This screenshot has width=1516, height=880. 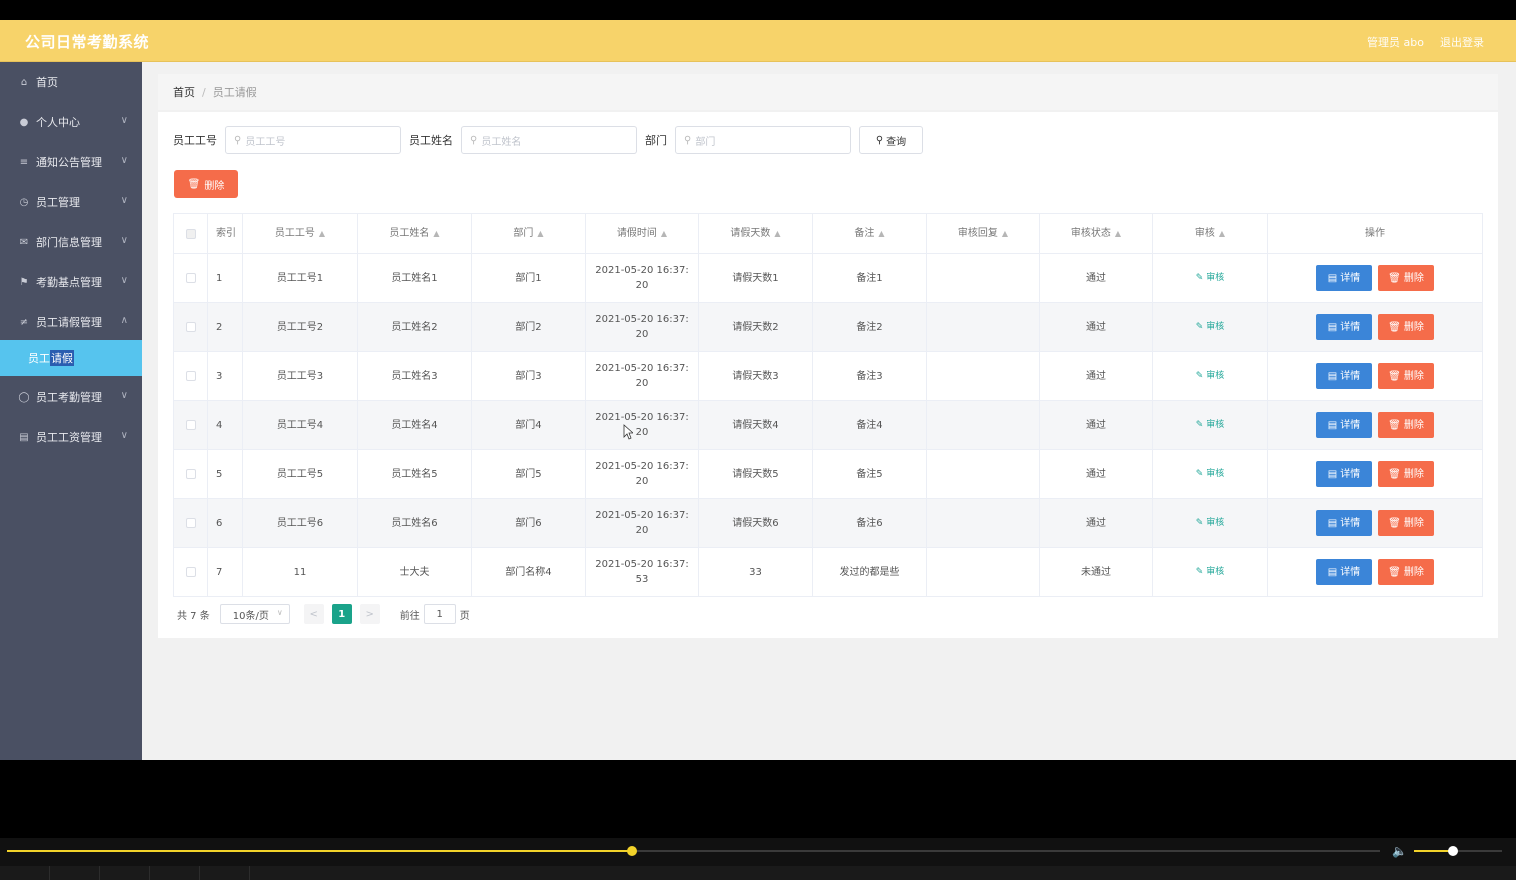 What do you see at coordinates (71, 82) in the screenshot?
I see `sidebar-item-0: ⌂ 首页` at bounding box center [71, 82].